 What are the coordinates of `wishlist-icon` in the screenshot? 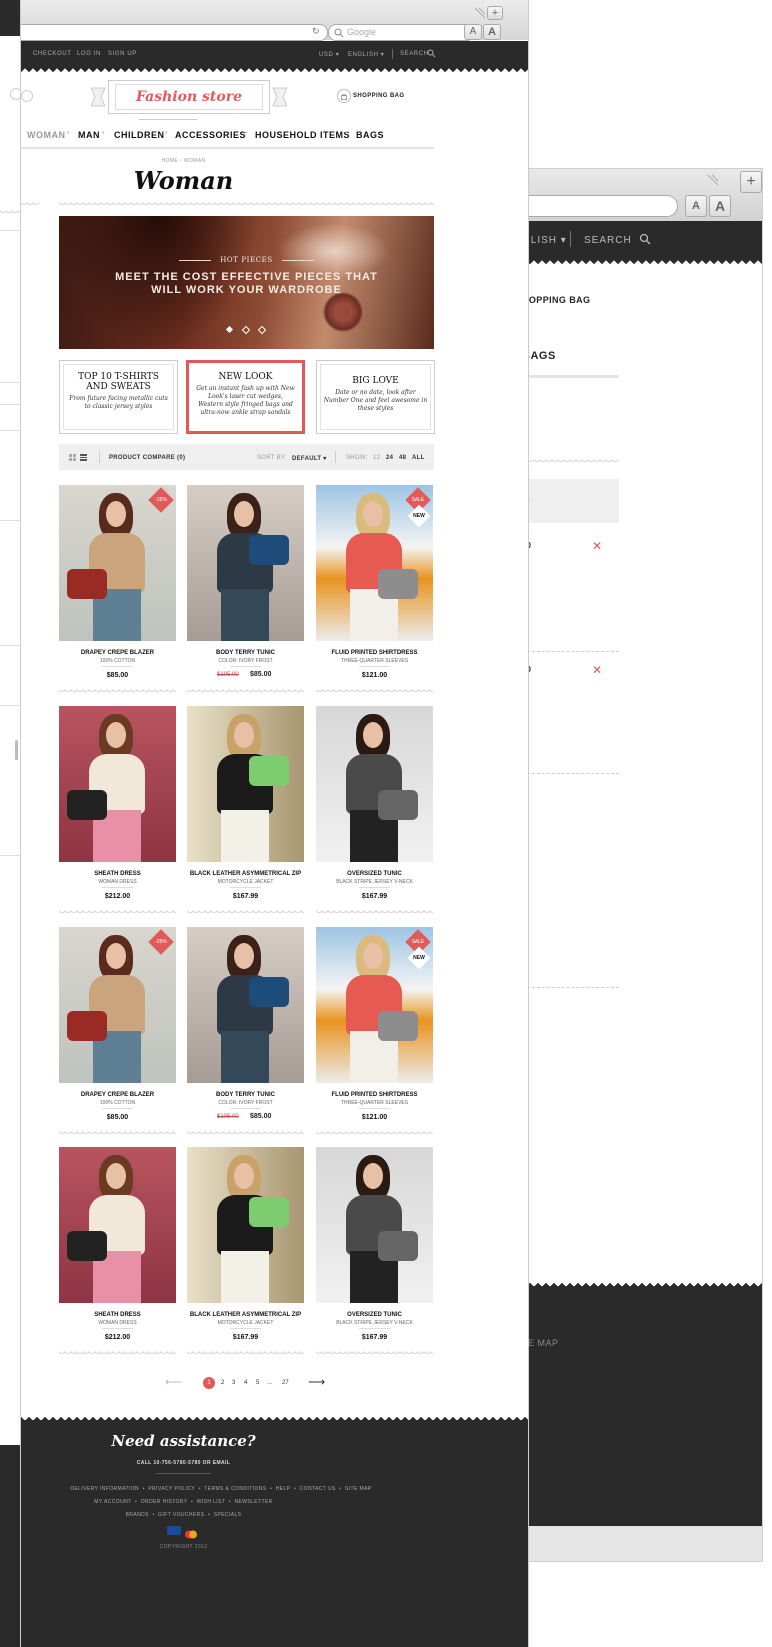 It's located at (27, 96).